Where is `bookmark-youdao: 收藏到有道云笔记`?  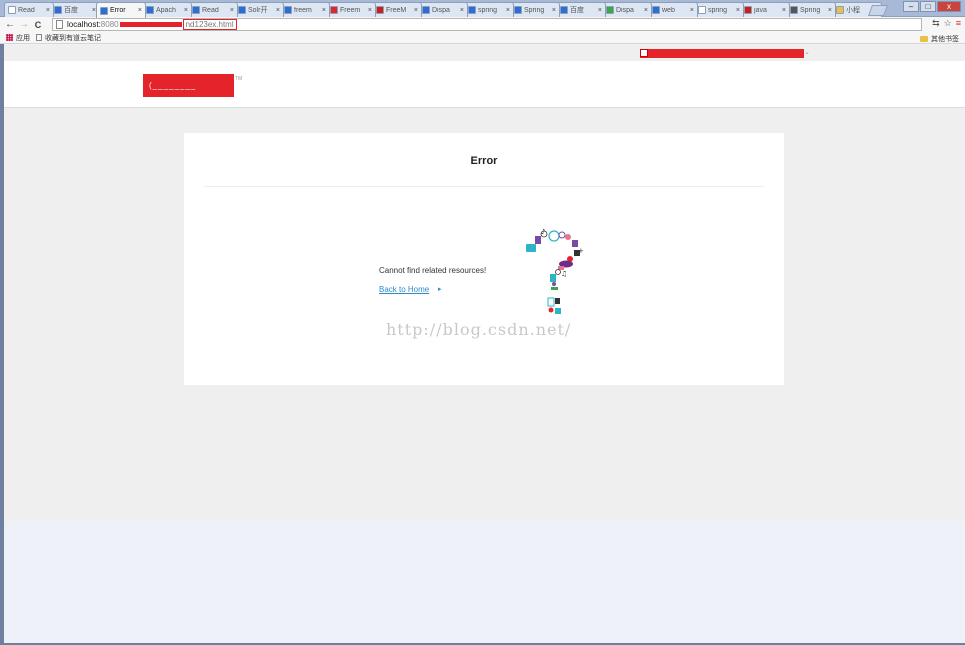
bookmark-youdao: 收藏到有道云笔记 is located at coordinates (68, 38).